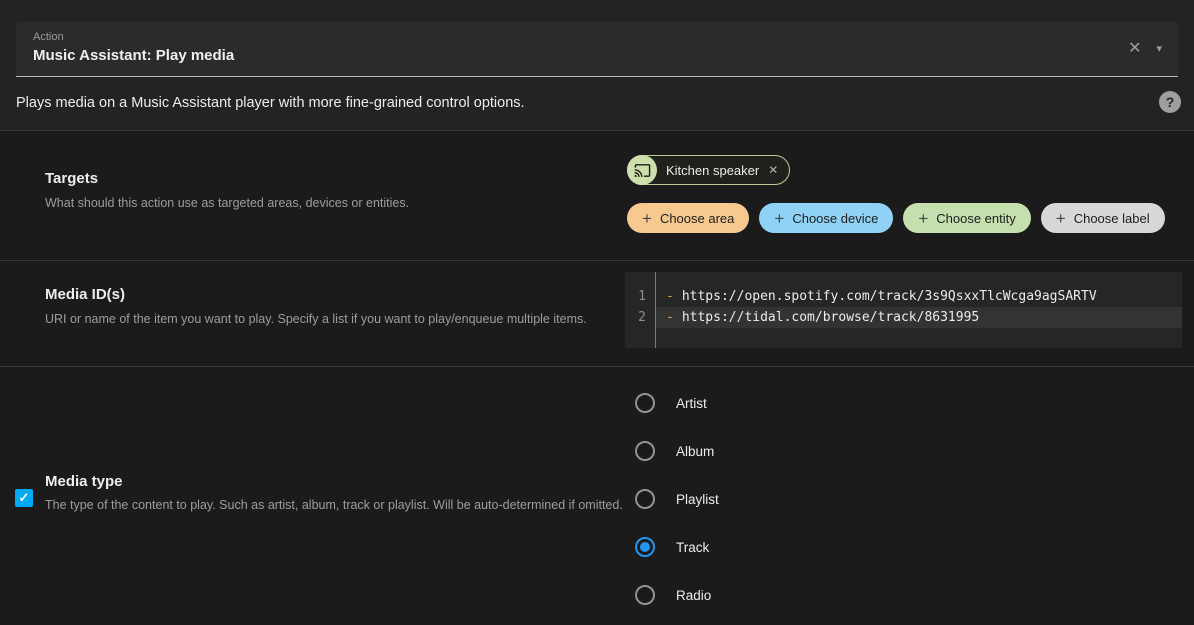 This screenshot has width=1194, height=625. Describe the element at coordinates (835, 218) in the screenshot. I see `choose-device-label: Choose device` at that location.